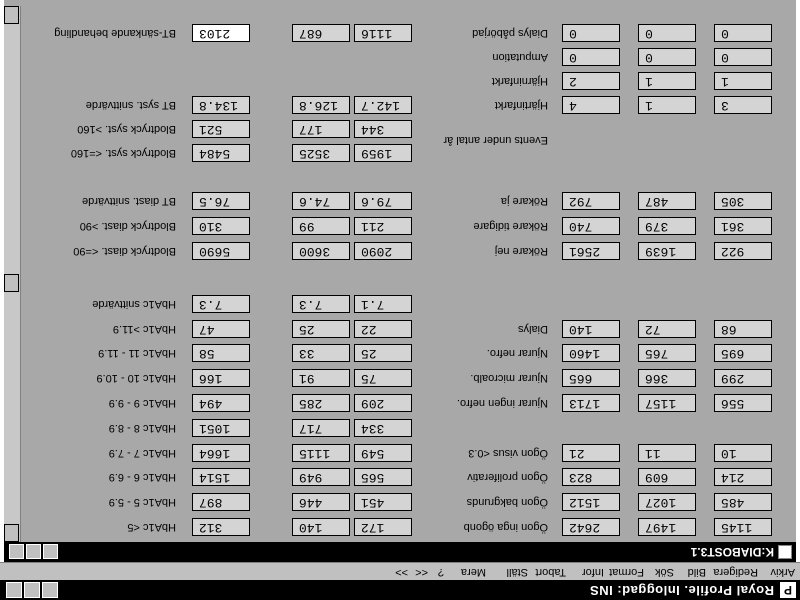 The image size is (800, 600). Describe the element at coordinates (221, 378) in the screenshot. I see `value-field: 166` at that location.